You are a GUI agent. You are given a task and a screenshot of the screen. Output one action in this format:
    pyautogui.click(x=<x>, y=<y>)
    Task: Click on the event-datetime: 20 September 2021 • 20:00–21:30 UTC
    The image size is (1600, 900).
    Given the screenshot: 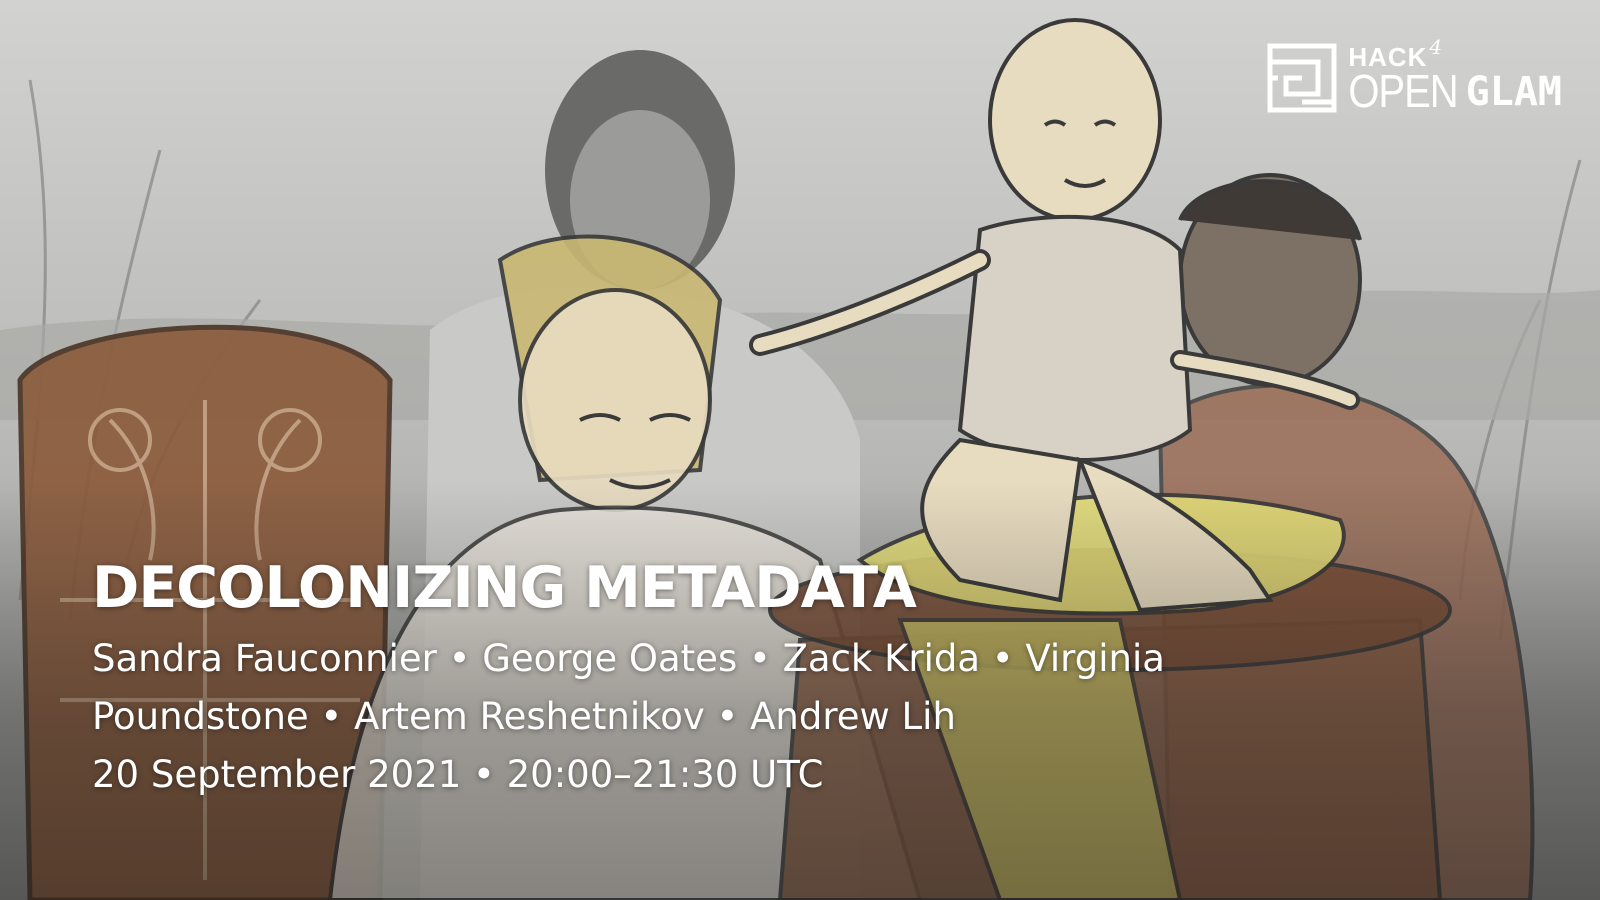 What is the action you would take?
    pyautogui.click(x=458, y=774)
    